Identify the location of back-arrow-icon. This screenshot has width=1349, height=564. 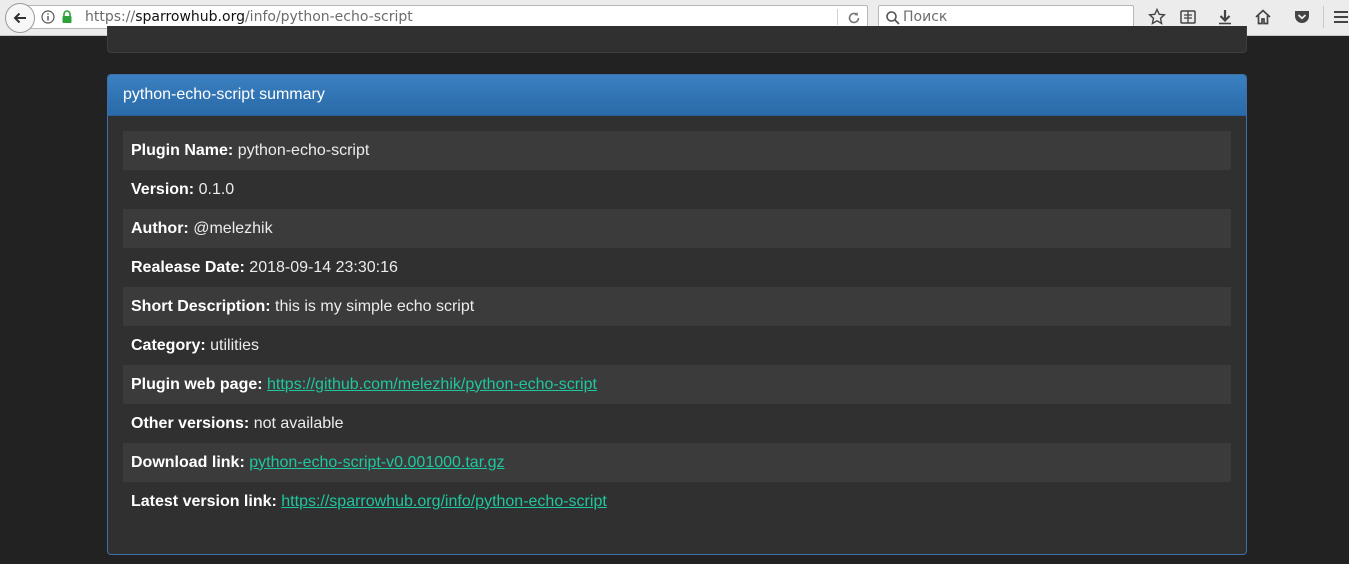
(19, 18).